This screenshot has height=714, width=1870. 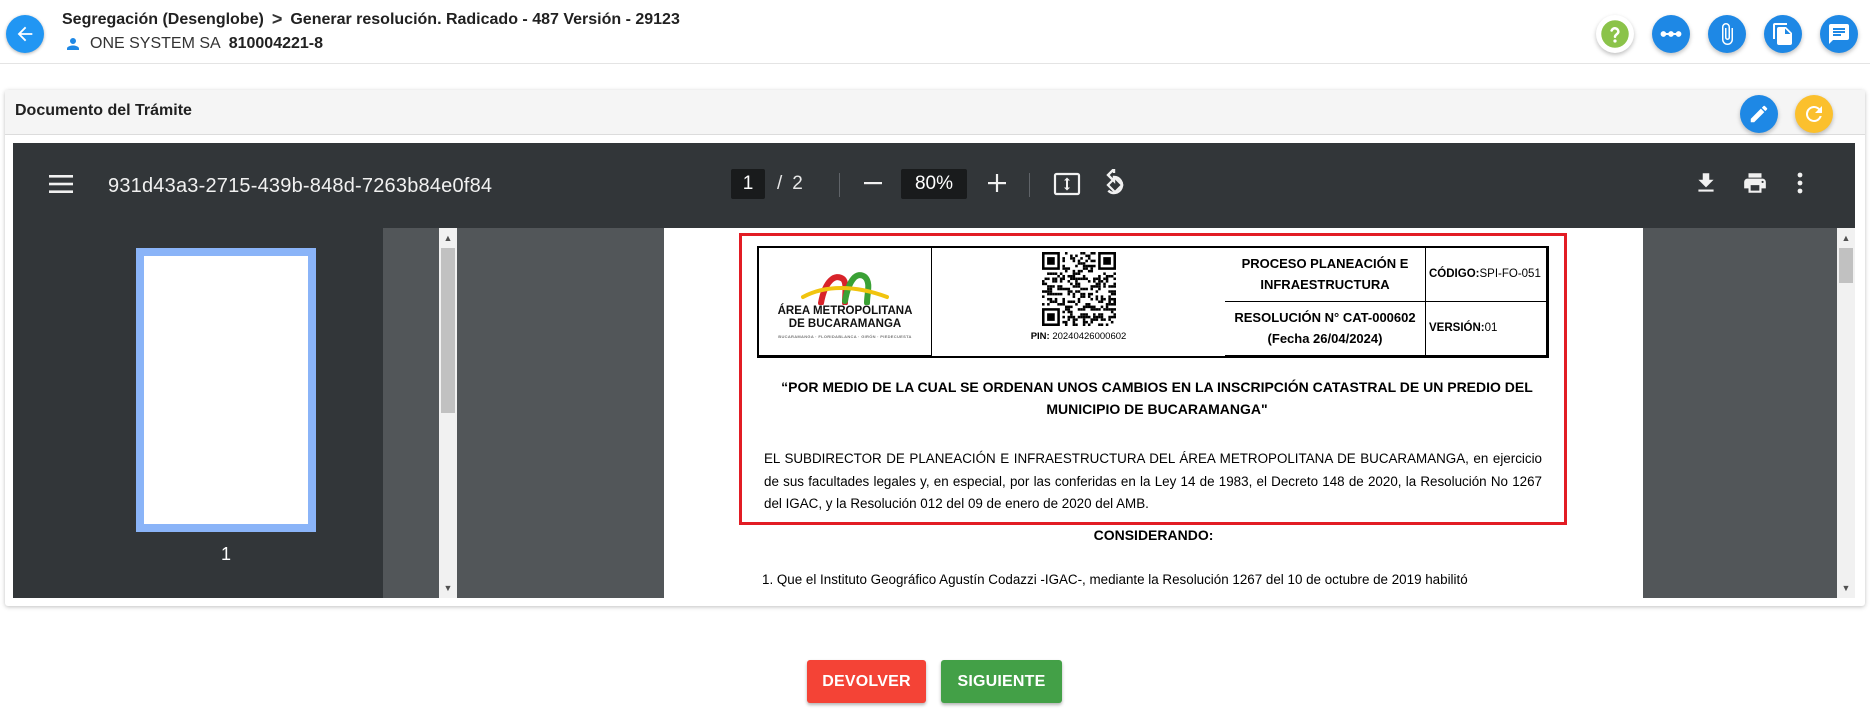 I want to click on print-button, so click(x=1755, y=185).